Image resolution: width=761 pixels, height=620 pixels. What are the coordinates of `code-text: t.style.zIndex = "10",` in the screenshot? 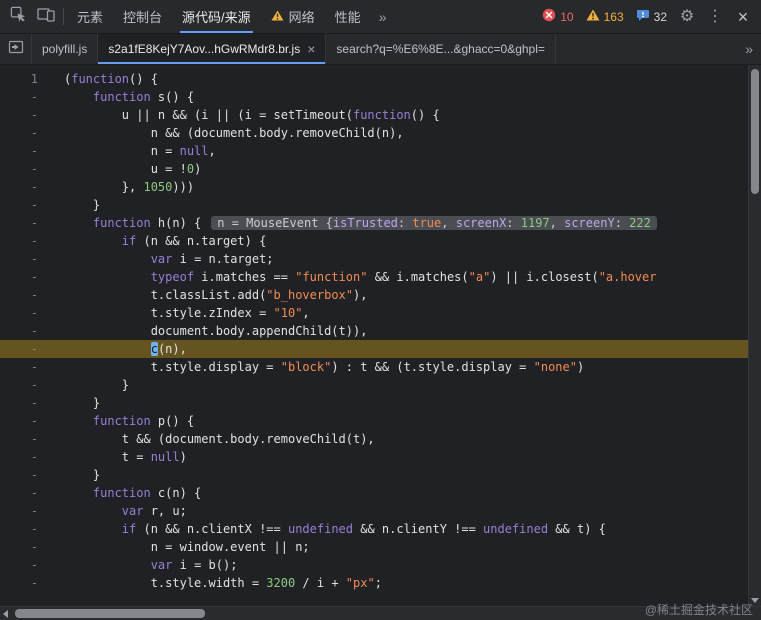 It's located at (400, 313).